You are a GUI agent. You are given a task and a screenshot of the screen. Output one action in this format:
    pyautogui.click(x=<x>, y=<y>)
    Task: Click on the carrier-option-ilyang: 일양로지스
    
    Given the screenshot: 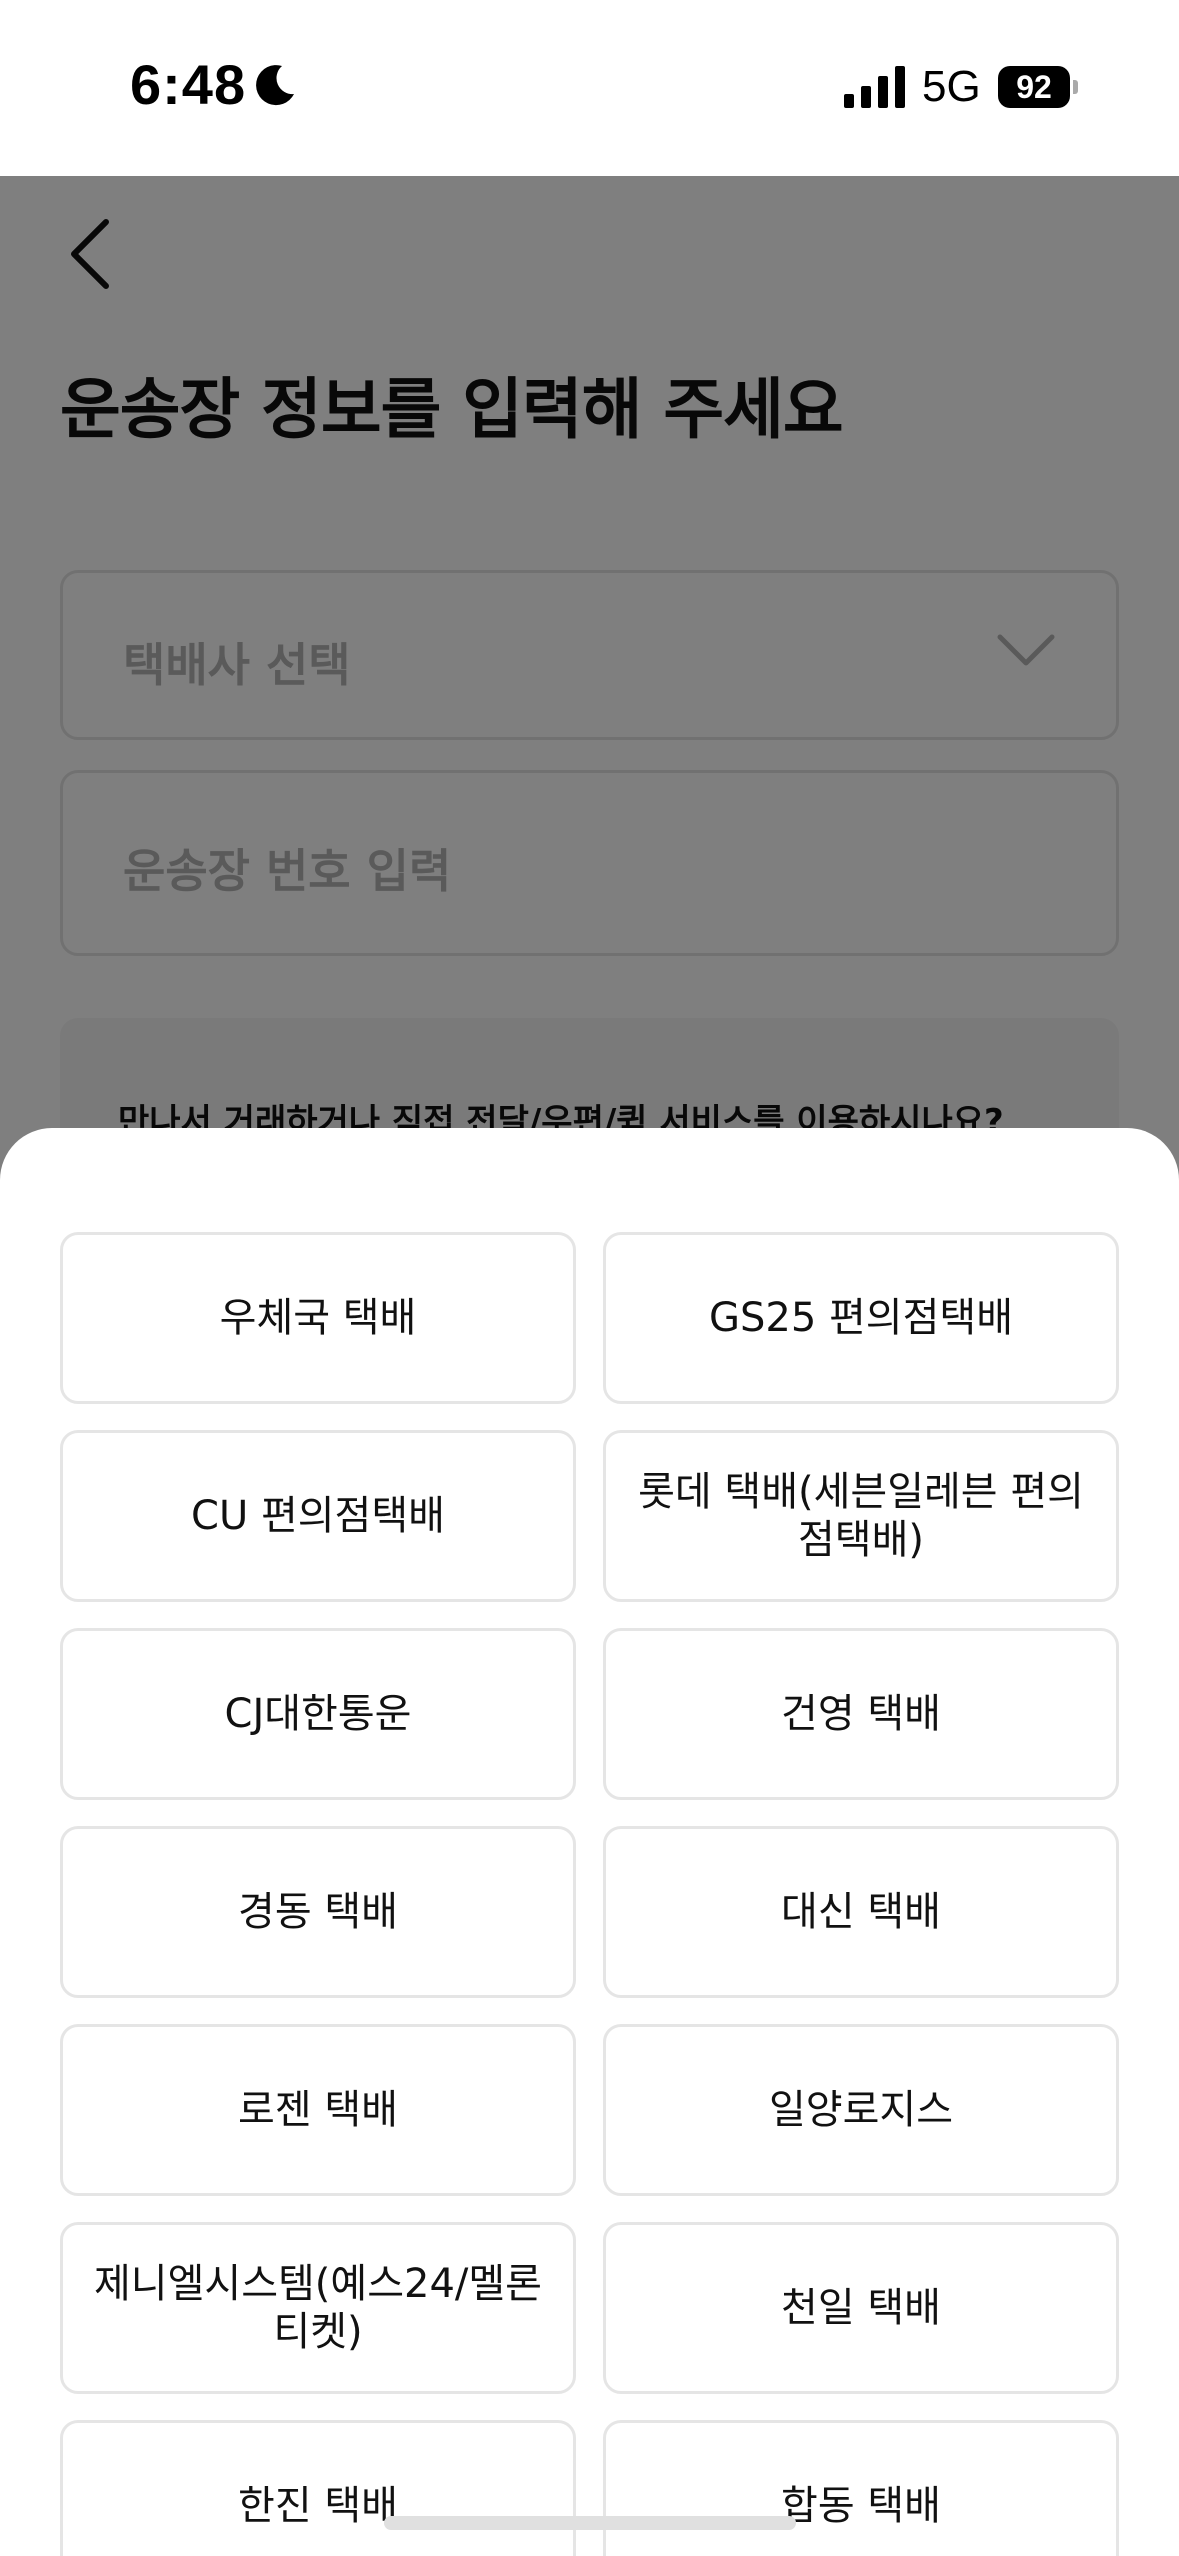 What is the action you would take?
    pyautogui.click(x=861, y=2110)
    